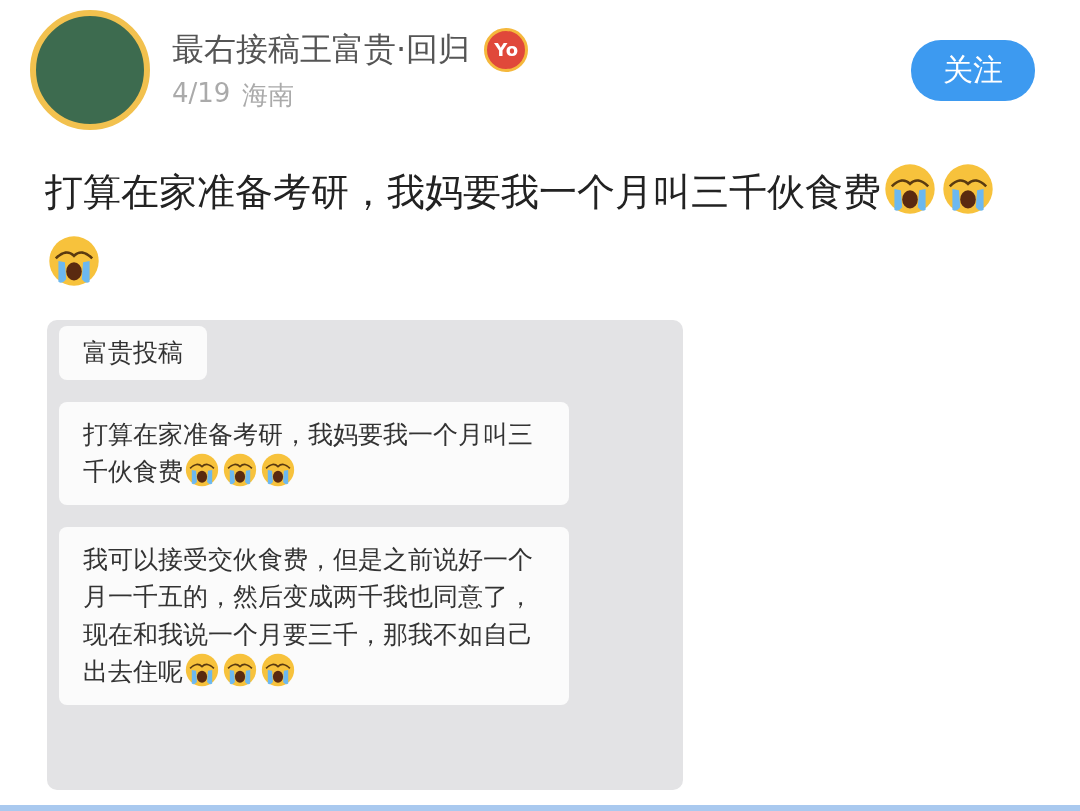 The height and width of the screenshot is (811, 1080). Describe the element at coordinates (133, 353) in the screenshot. I see `chat-title-bubble: 富贵投稿` at that location.